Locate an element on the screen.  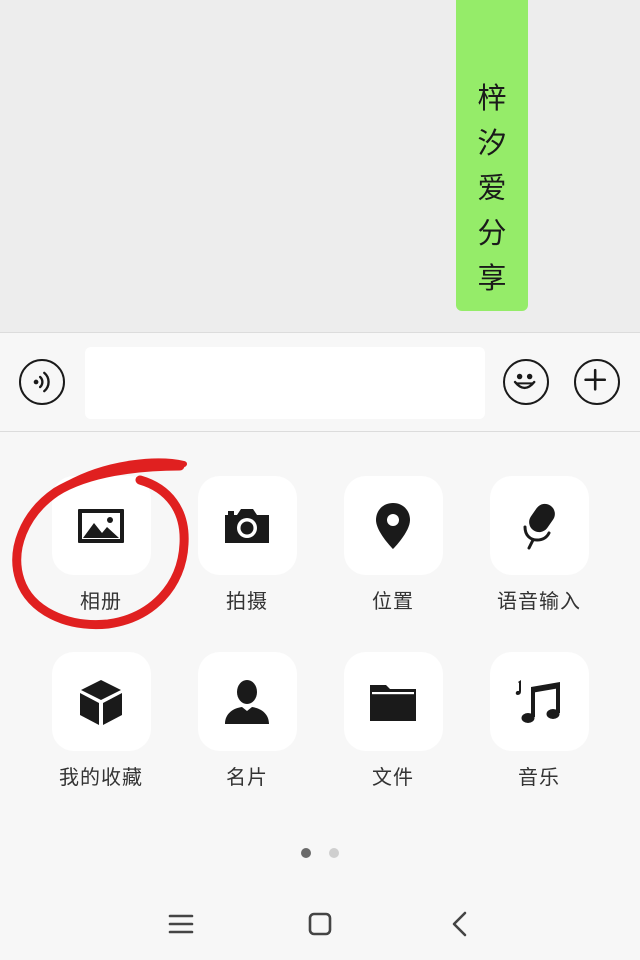
microphone-icon is located at coordinates (539, 526).